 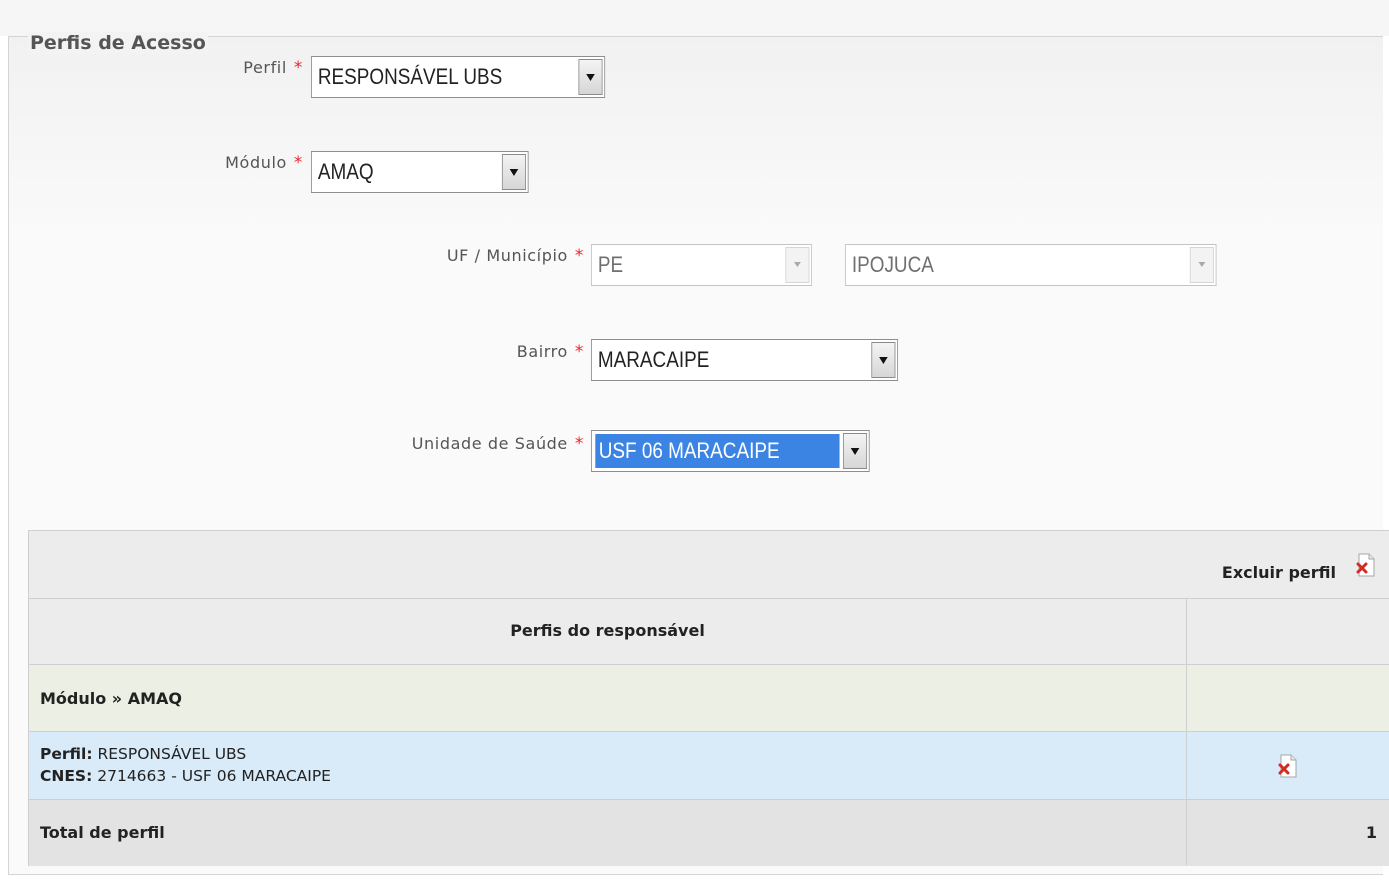 I want to click on perfil-label: Perfil *, so click(x=226, y=68).